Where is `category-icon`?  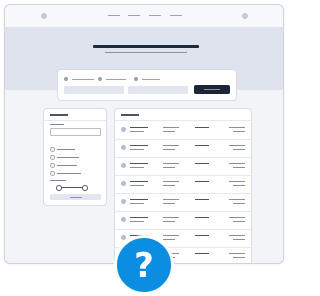
category-icon is located at coordinates (100, 79).